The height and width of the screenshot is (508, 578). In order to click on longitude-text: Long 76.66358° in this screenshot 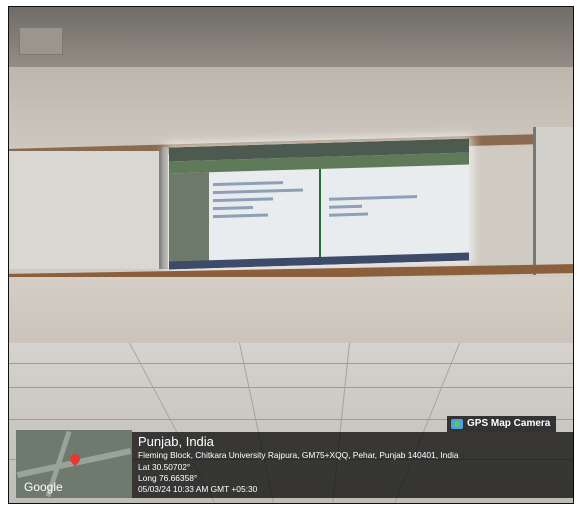, I will do `click(168, 478)`.